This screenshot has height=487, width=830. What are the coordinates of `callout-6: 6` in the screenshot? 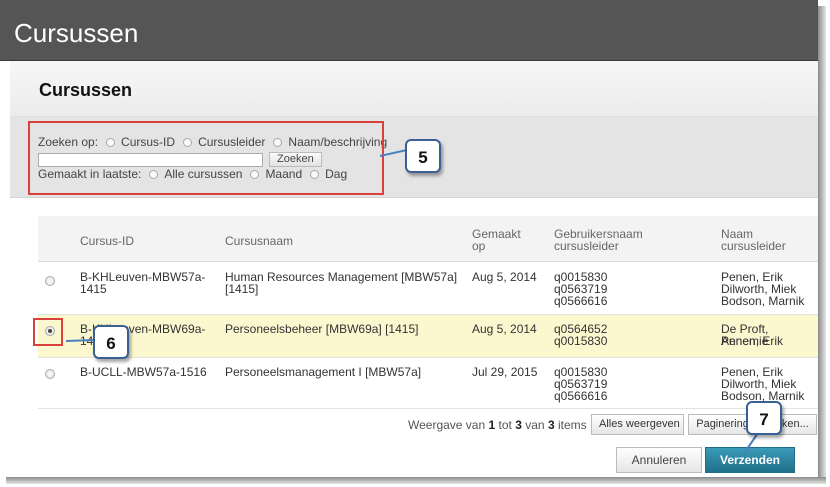 It's located at (111, 342).